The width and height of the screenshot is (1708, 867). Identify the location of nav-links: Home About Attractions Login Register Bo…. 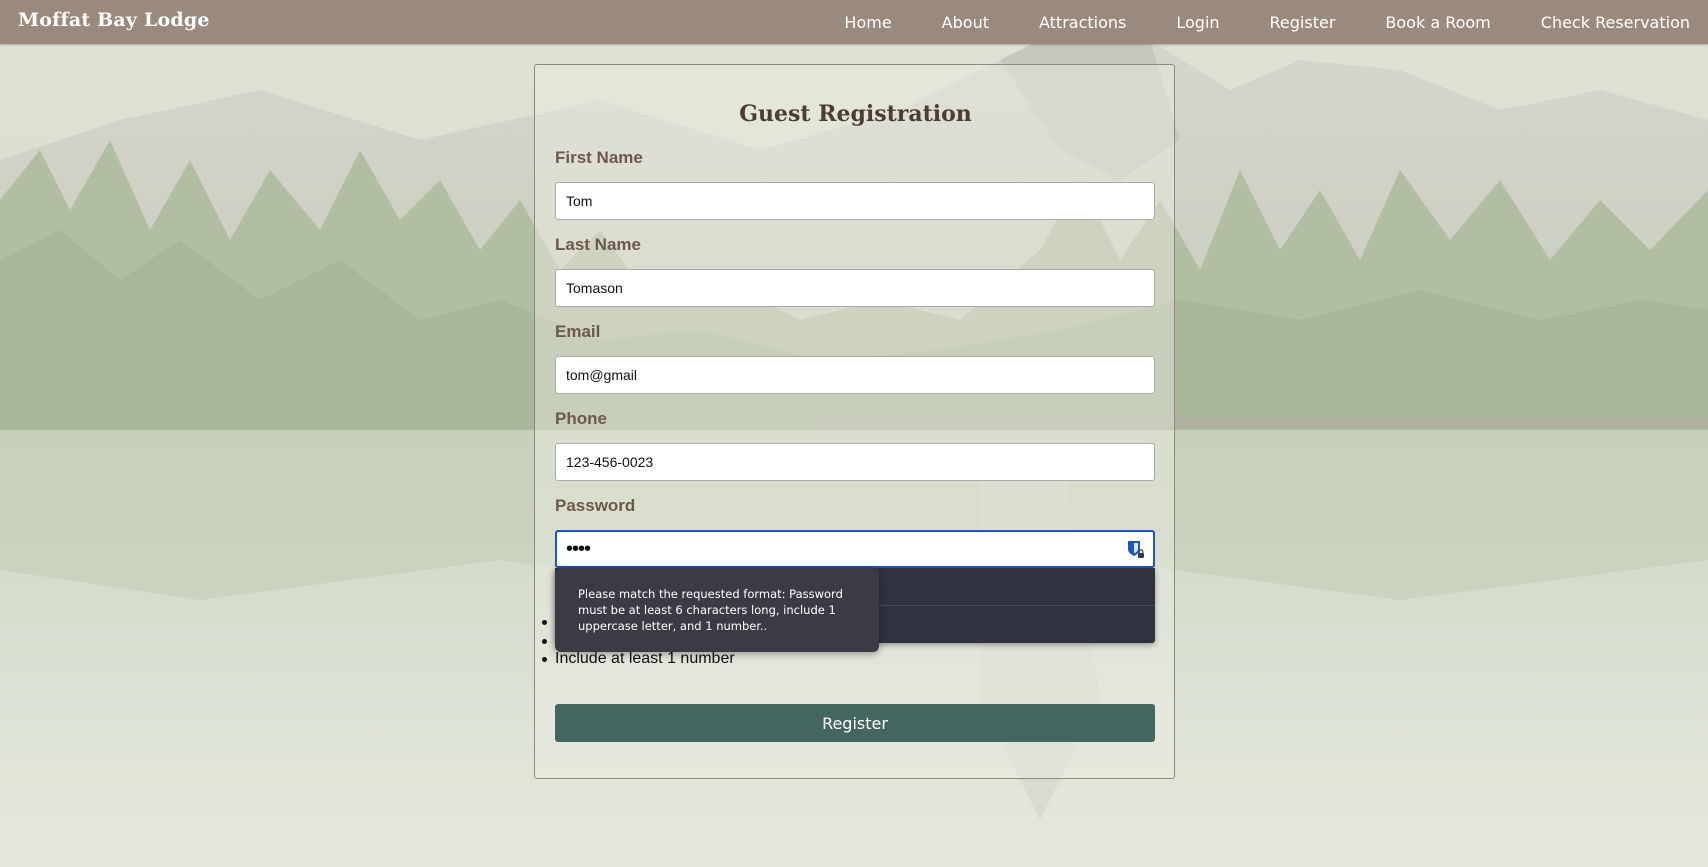
(1267, 22).